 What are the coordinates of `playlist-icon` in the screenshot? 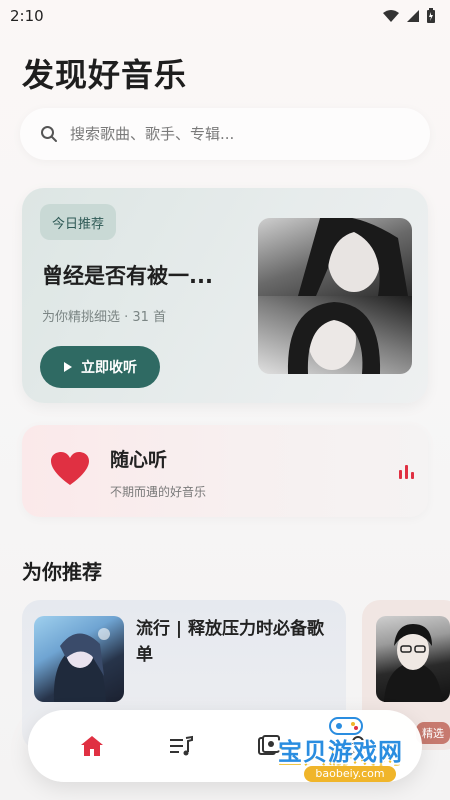 It's located at (181, 745).